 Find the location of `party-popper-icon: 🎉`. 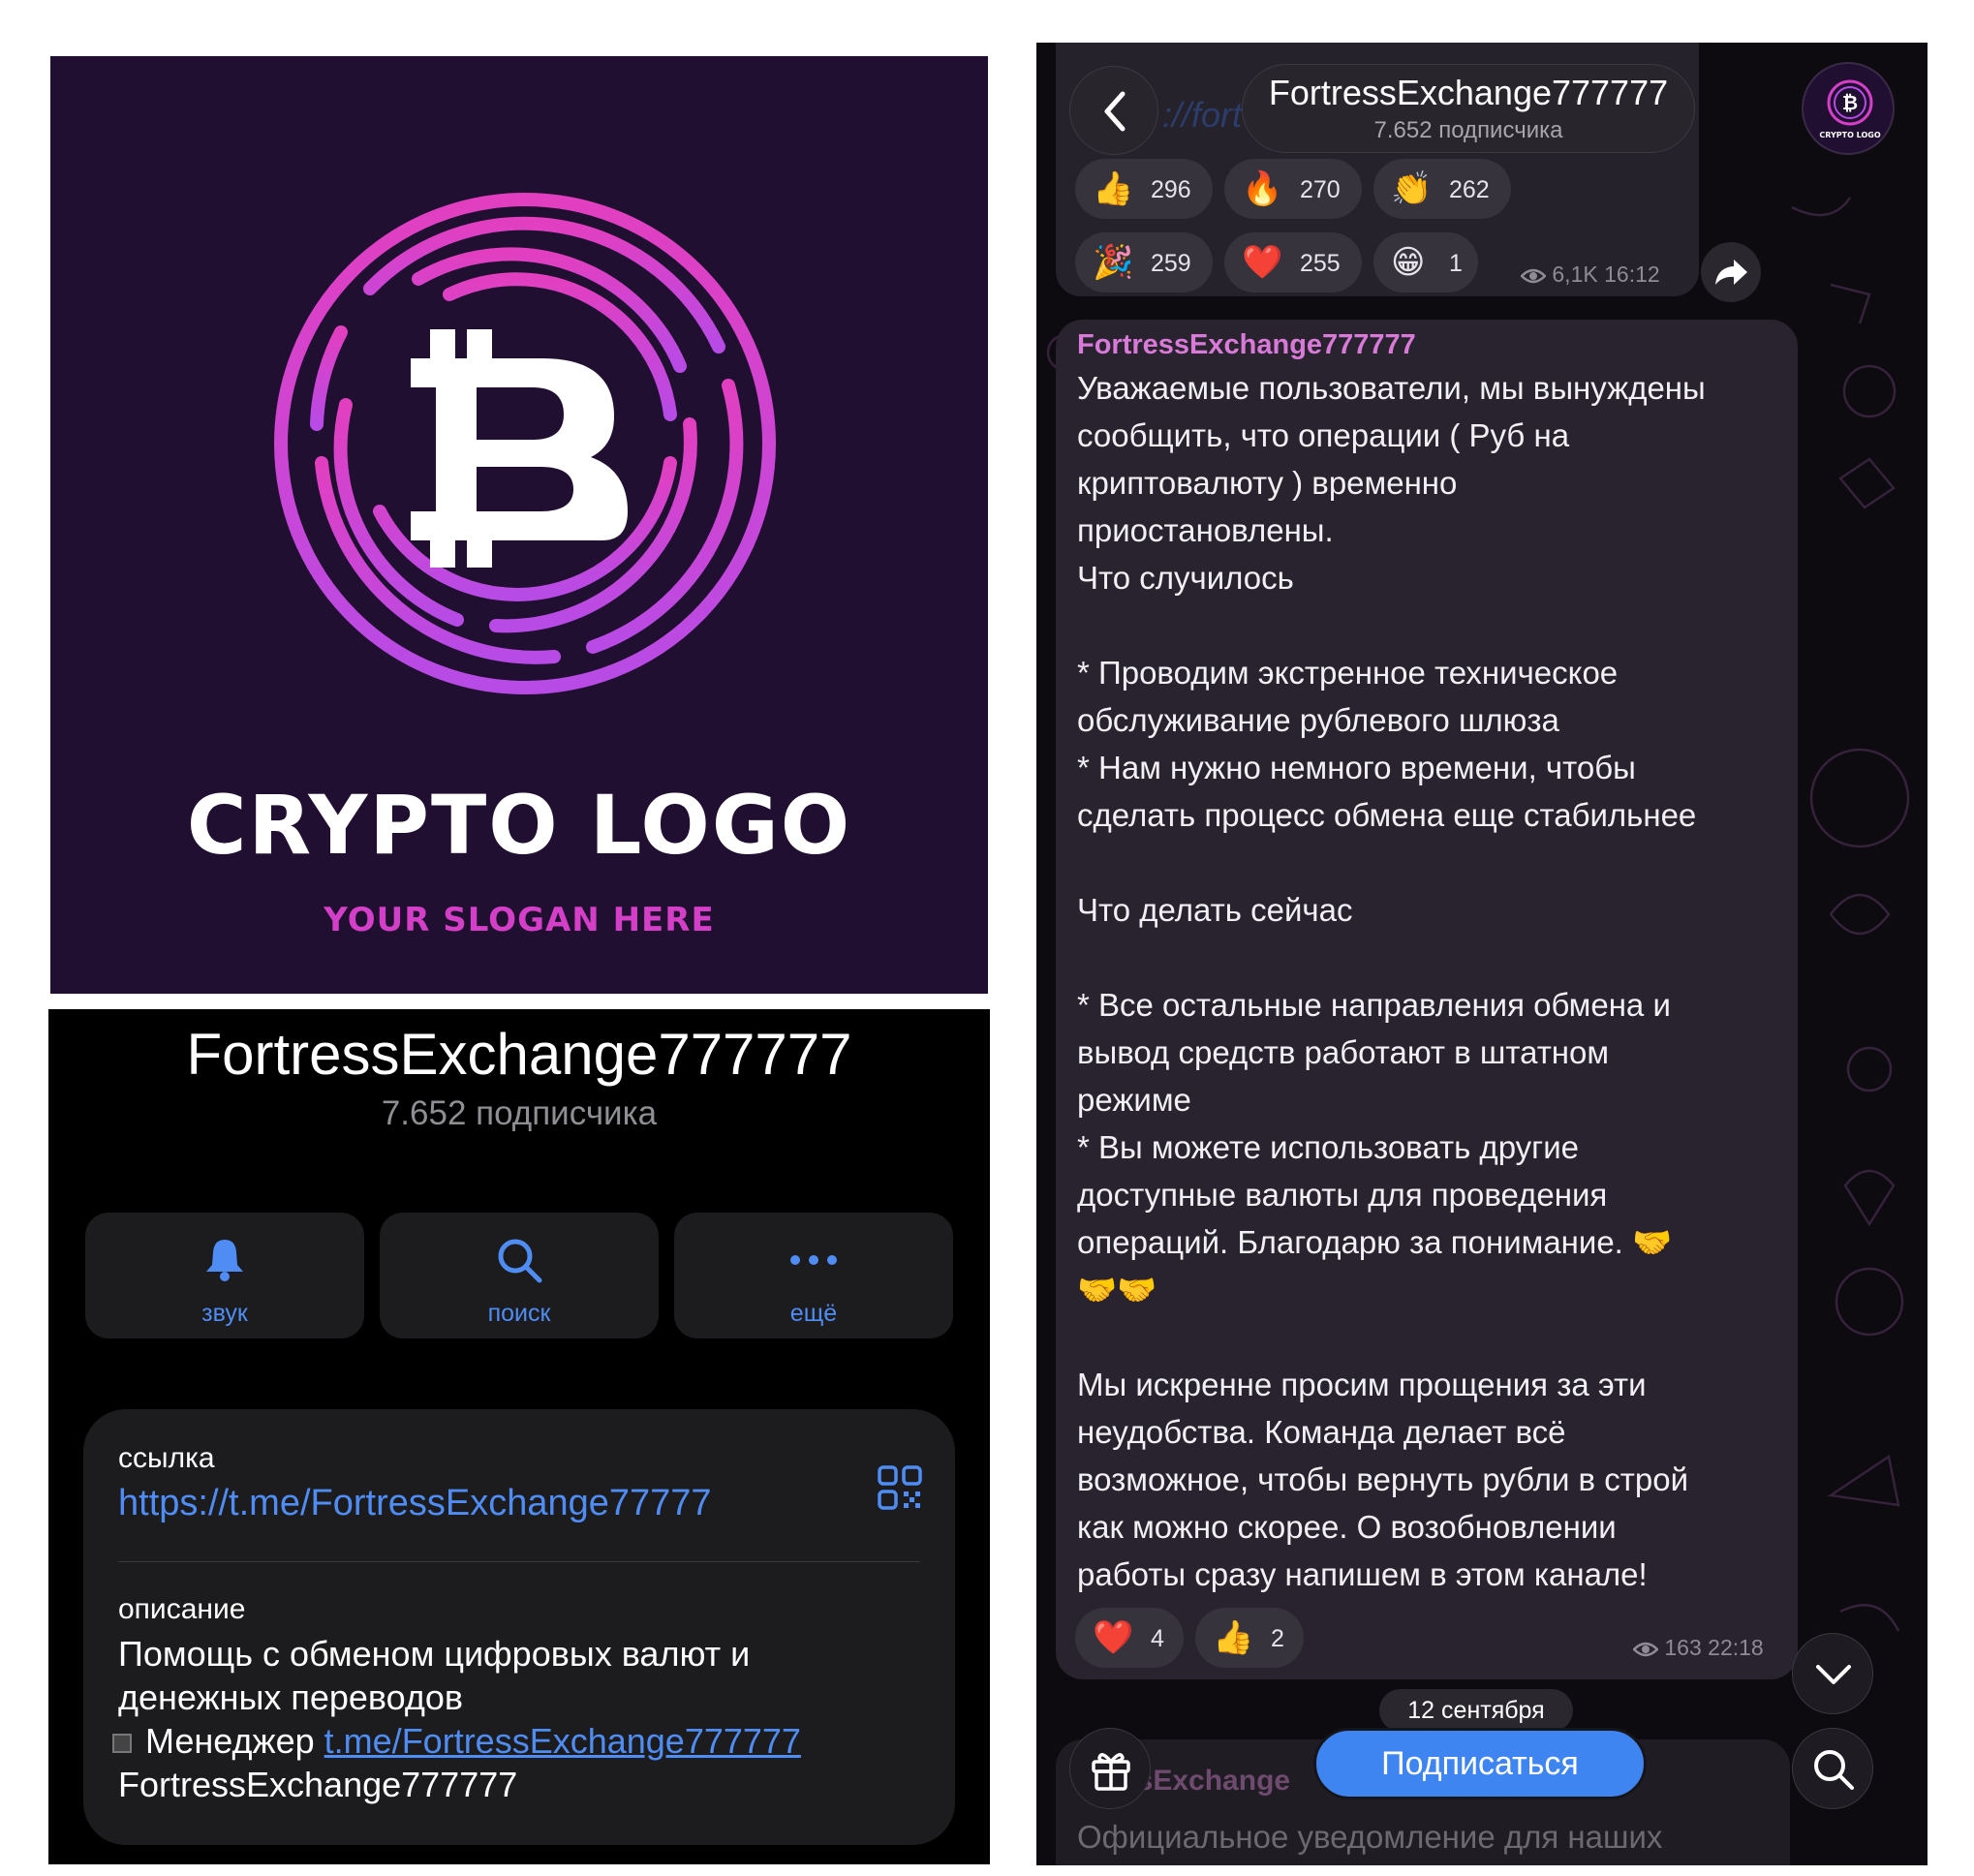

party-popper-icon: 🎉 is located at coordinates (1114, 263).